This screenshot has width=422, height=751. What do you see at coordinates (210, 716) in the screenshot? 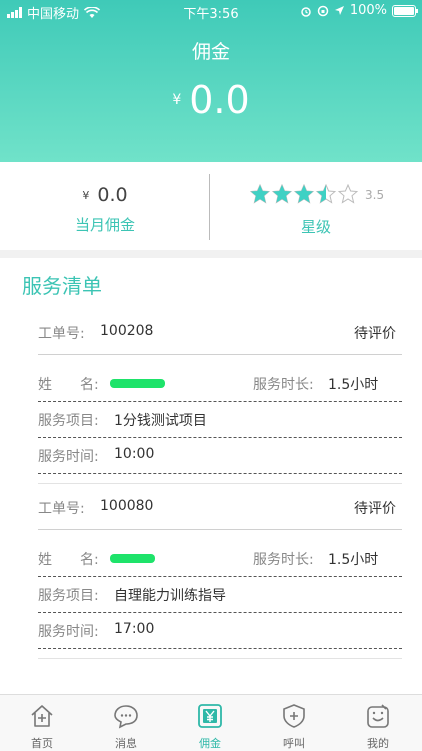
I see `yen-icon` at bounding box center [210, 716].